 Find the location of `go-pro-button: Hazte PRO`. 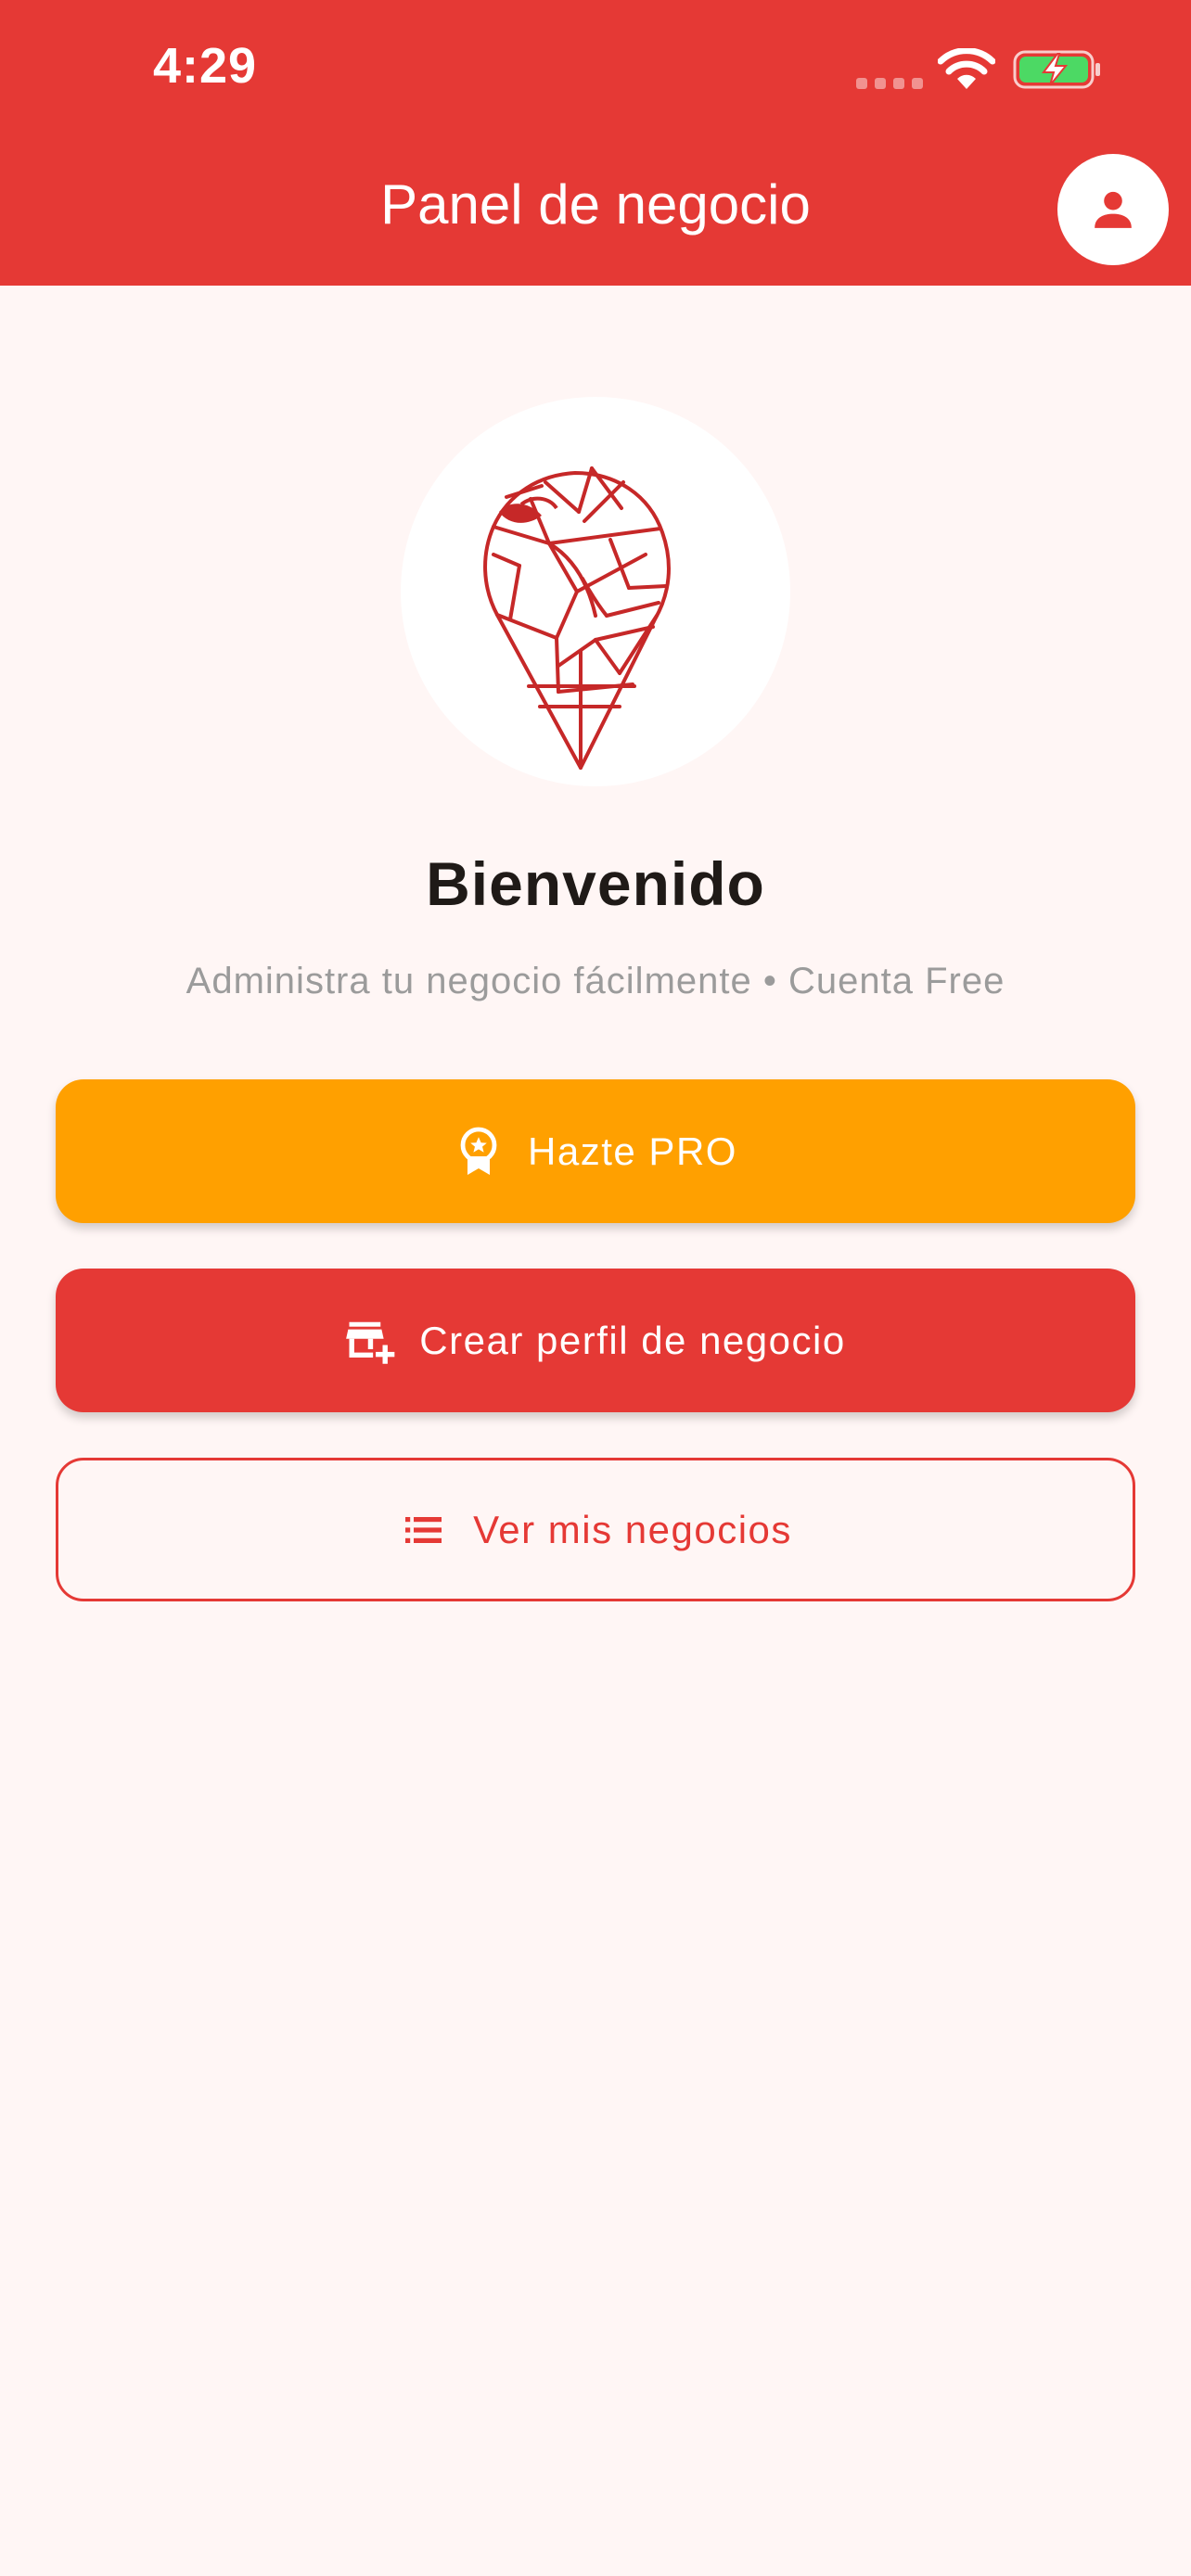

go-pro-button: Hazte PRO is located at coordinates (595, 1151).